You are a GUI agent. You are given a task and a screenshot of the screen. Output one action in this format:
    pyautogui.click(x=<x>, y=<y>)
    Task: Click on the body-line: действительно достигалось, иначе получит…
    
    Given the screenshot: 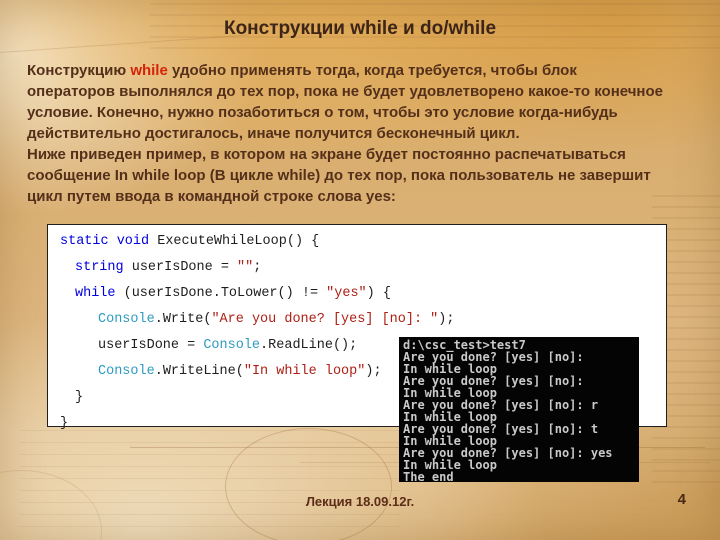 What is the action you would take?
    pyautogui.click(x=273, y=133)
    